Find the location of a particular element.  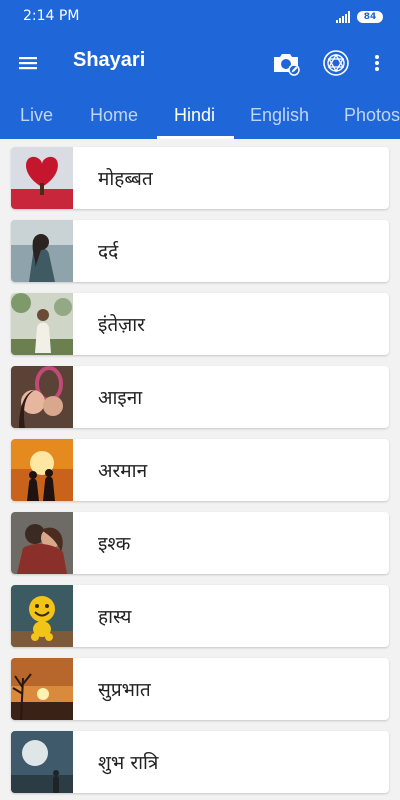

category-label: इश्क is located at coordinates (114, 544).